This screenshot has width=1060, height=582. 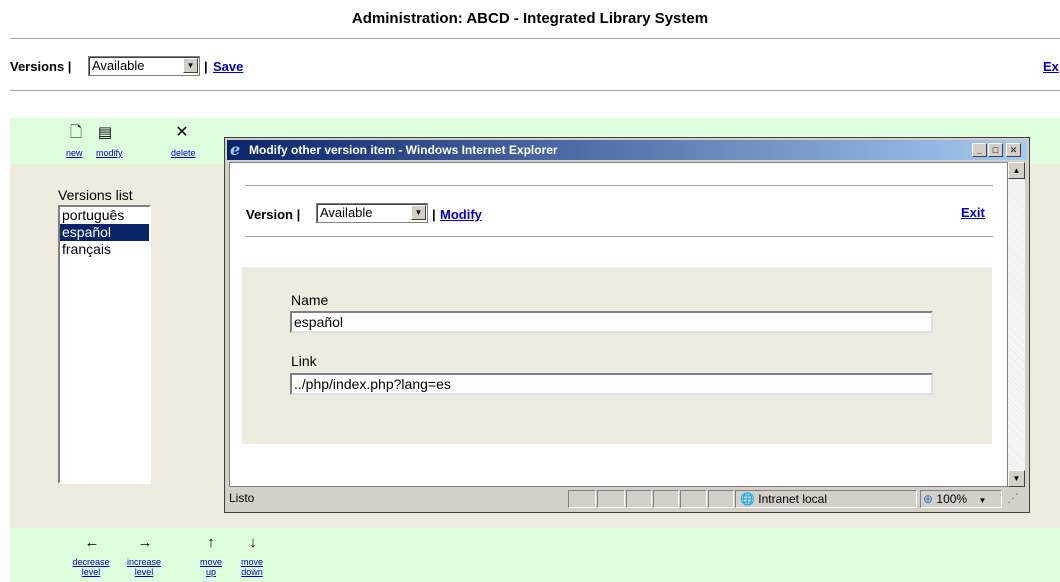 What do you see at coordinates (535, 90) in the screenshot?
I see `toolbar-divider` at bounding box center [535, 90].